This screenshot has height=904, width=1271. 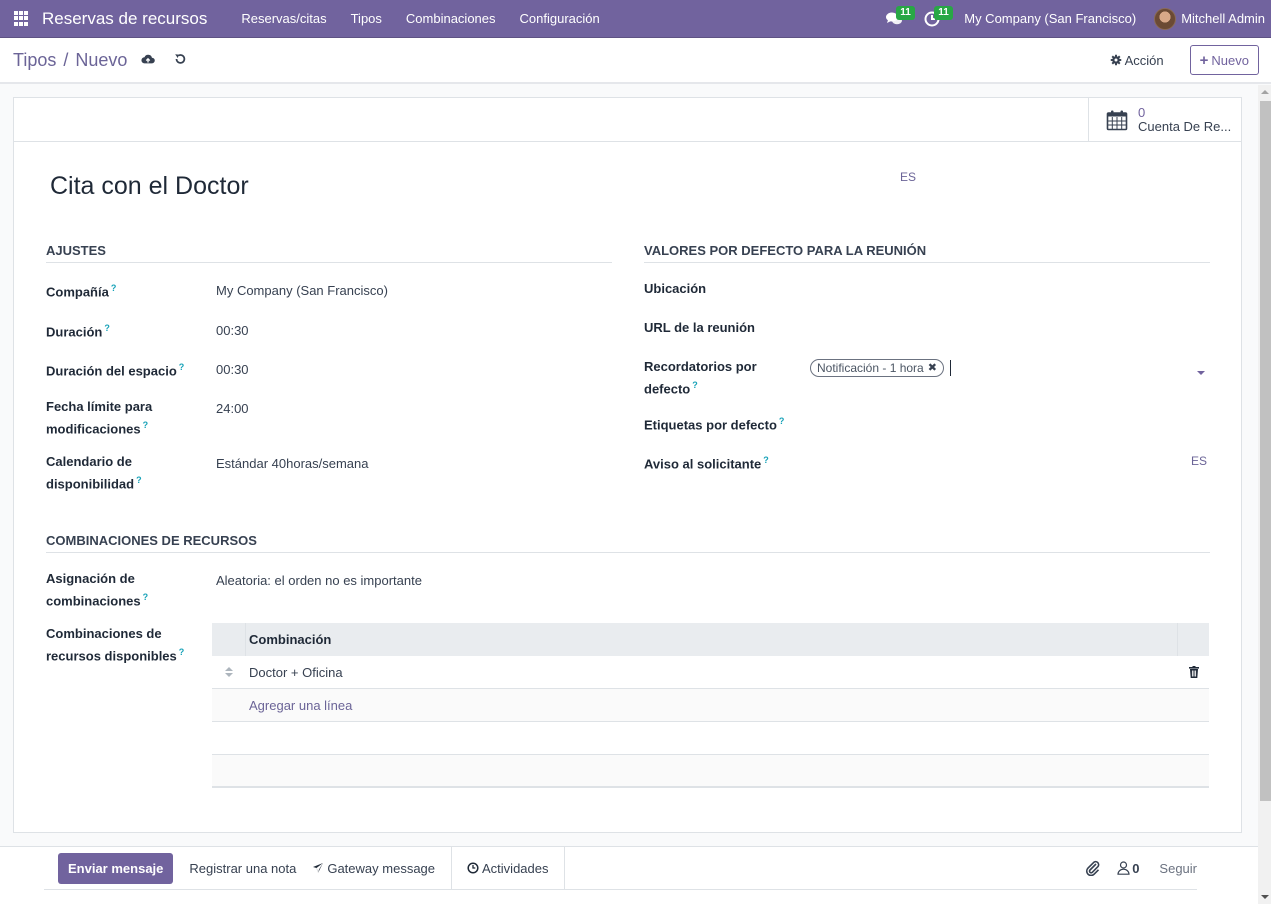 I want to click on menu-configuracion: Configuración, so click(x=560, y=19).